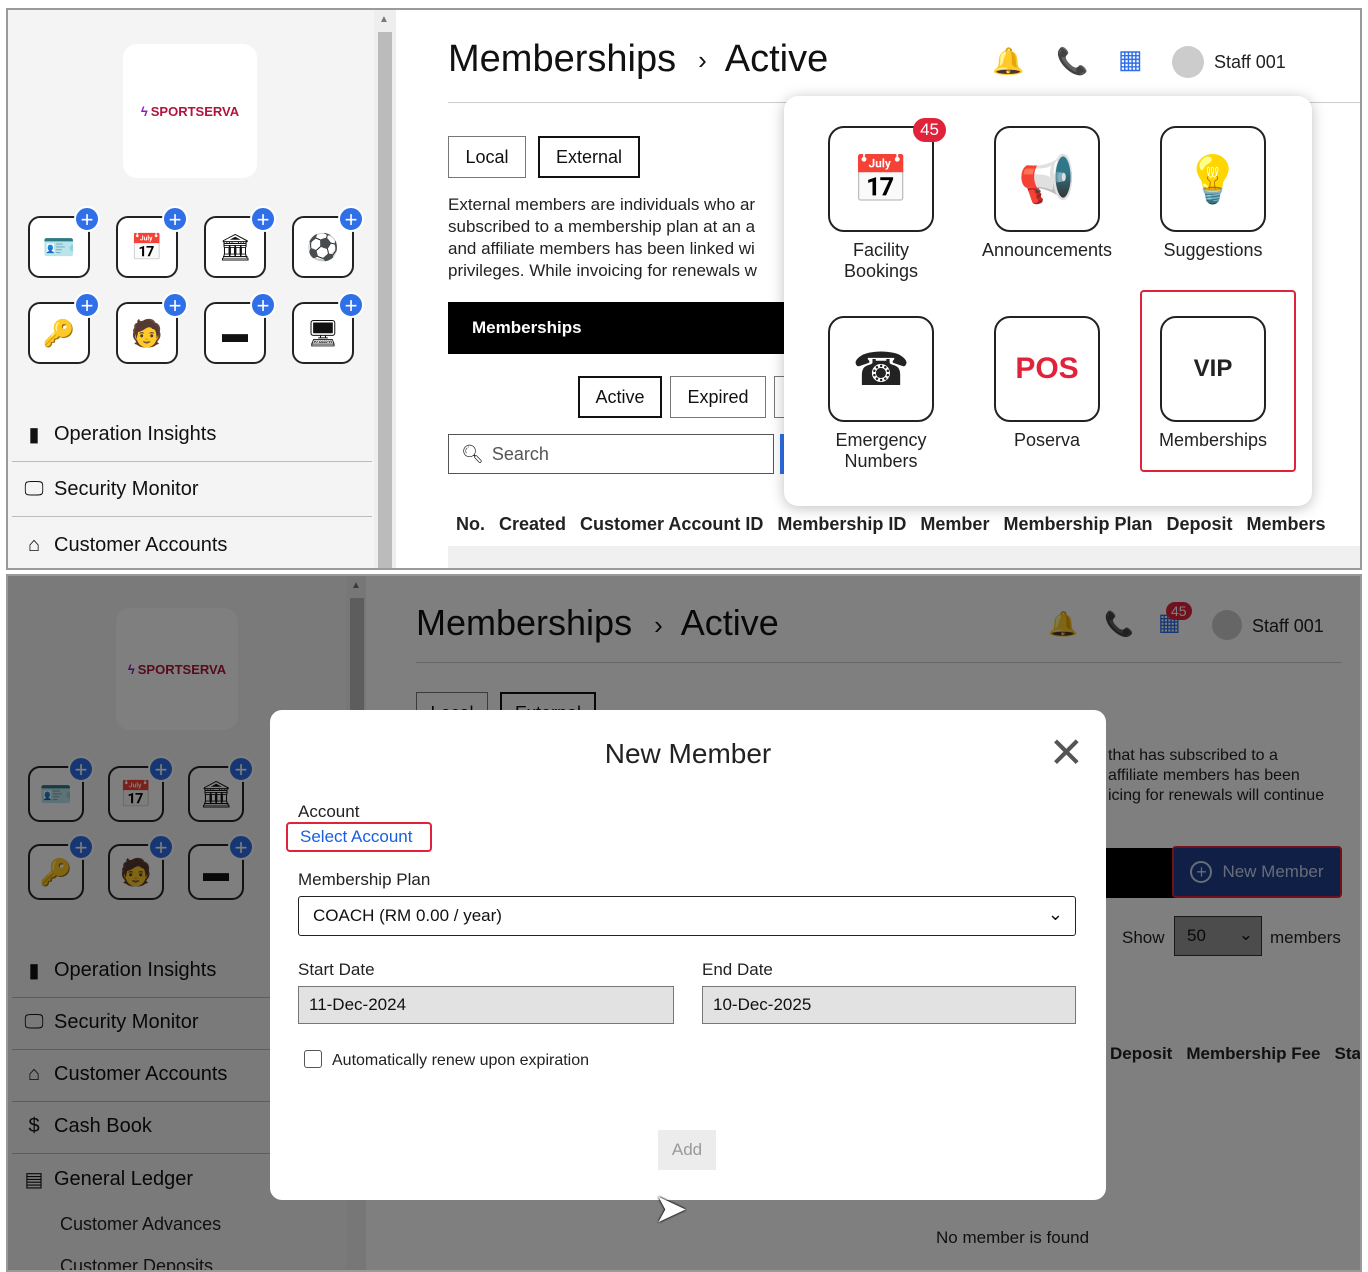 The width and height of the screenshot is (1368, 1272). I want to click on start-date-label: Start Date, so click(336, 969).